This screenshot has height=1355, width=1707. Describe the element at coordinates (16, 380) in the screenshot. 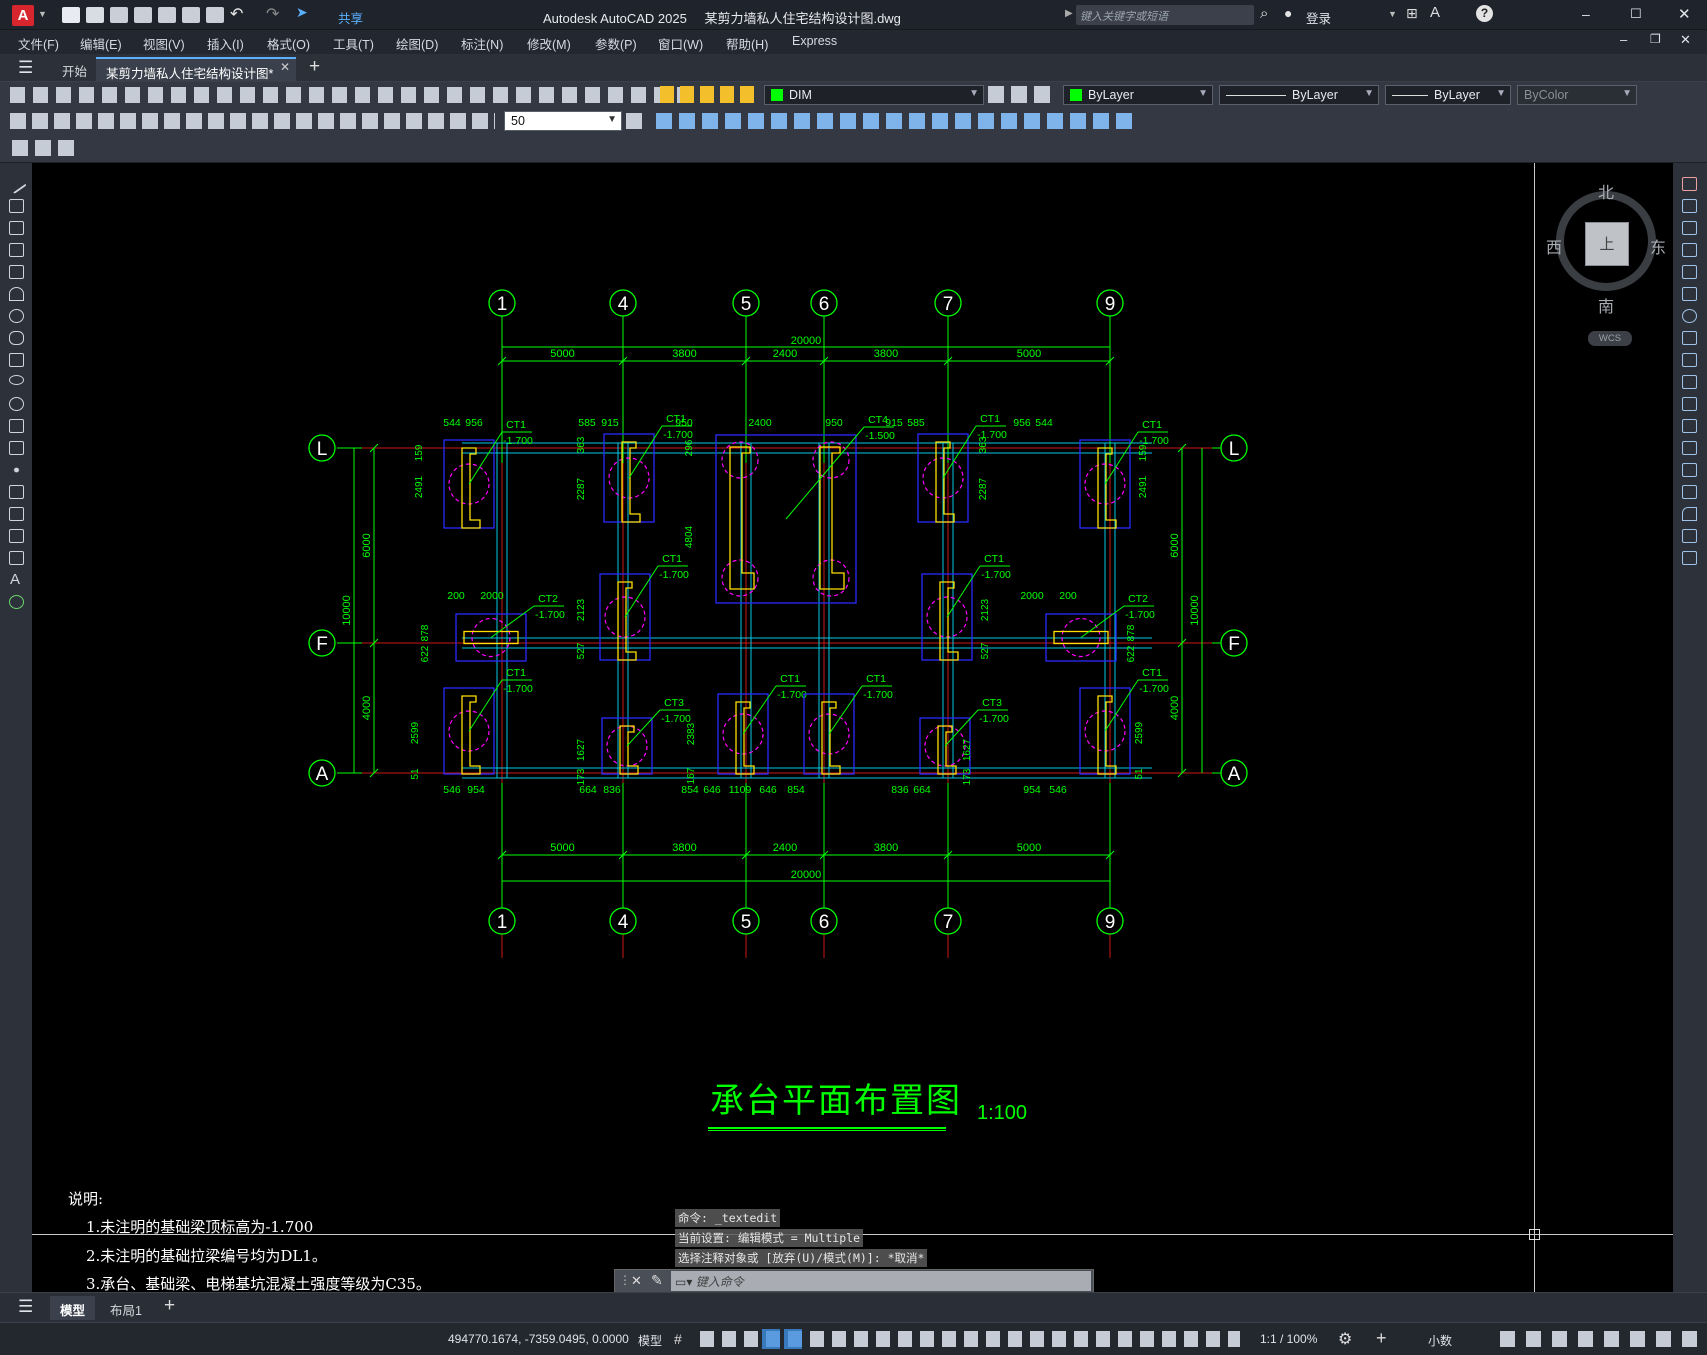

I see `ellipse-tool-icon` at that location.